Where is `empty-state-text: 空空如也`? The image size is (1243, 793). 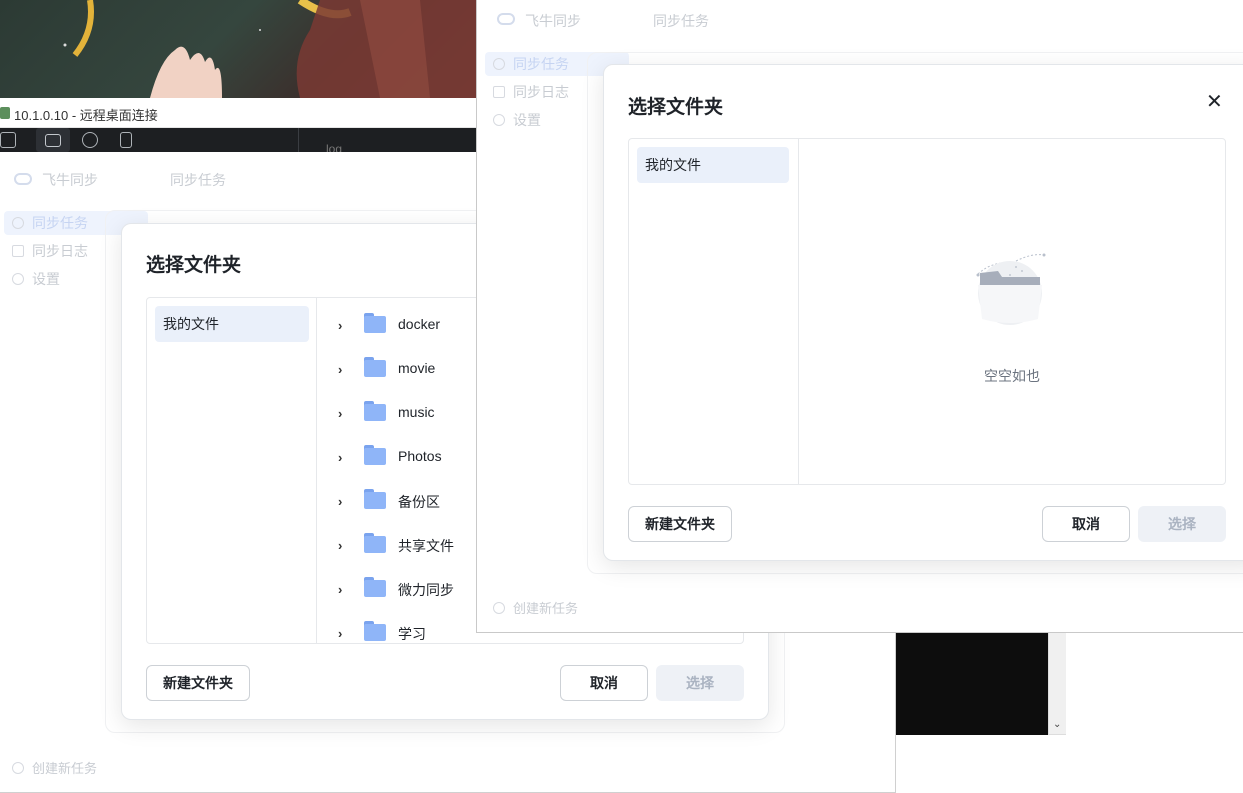 empty-state-text: 空空如也 is located at coordinates (1012, 376).